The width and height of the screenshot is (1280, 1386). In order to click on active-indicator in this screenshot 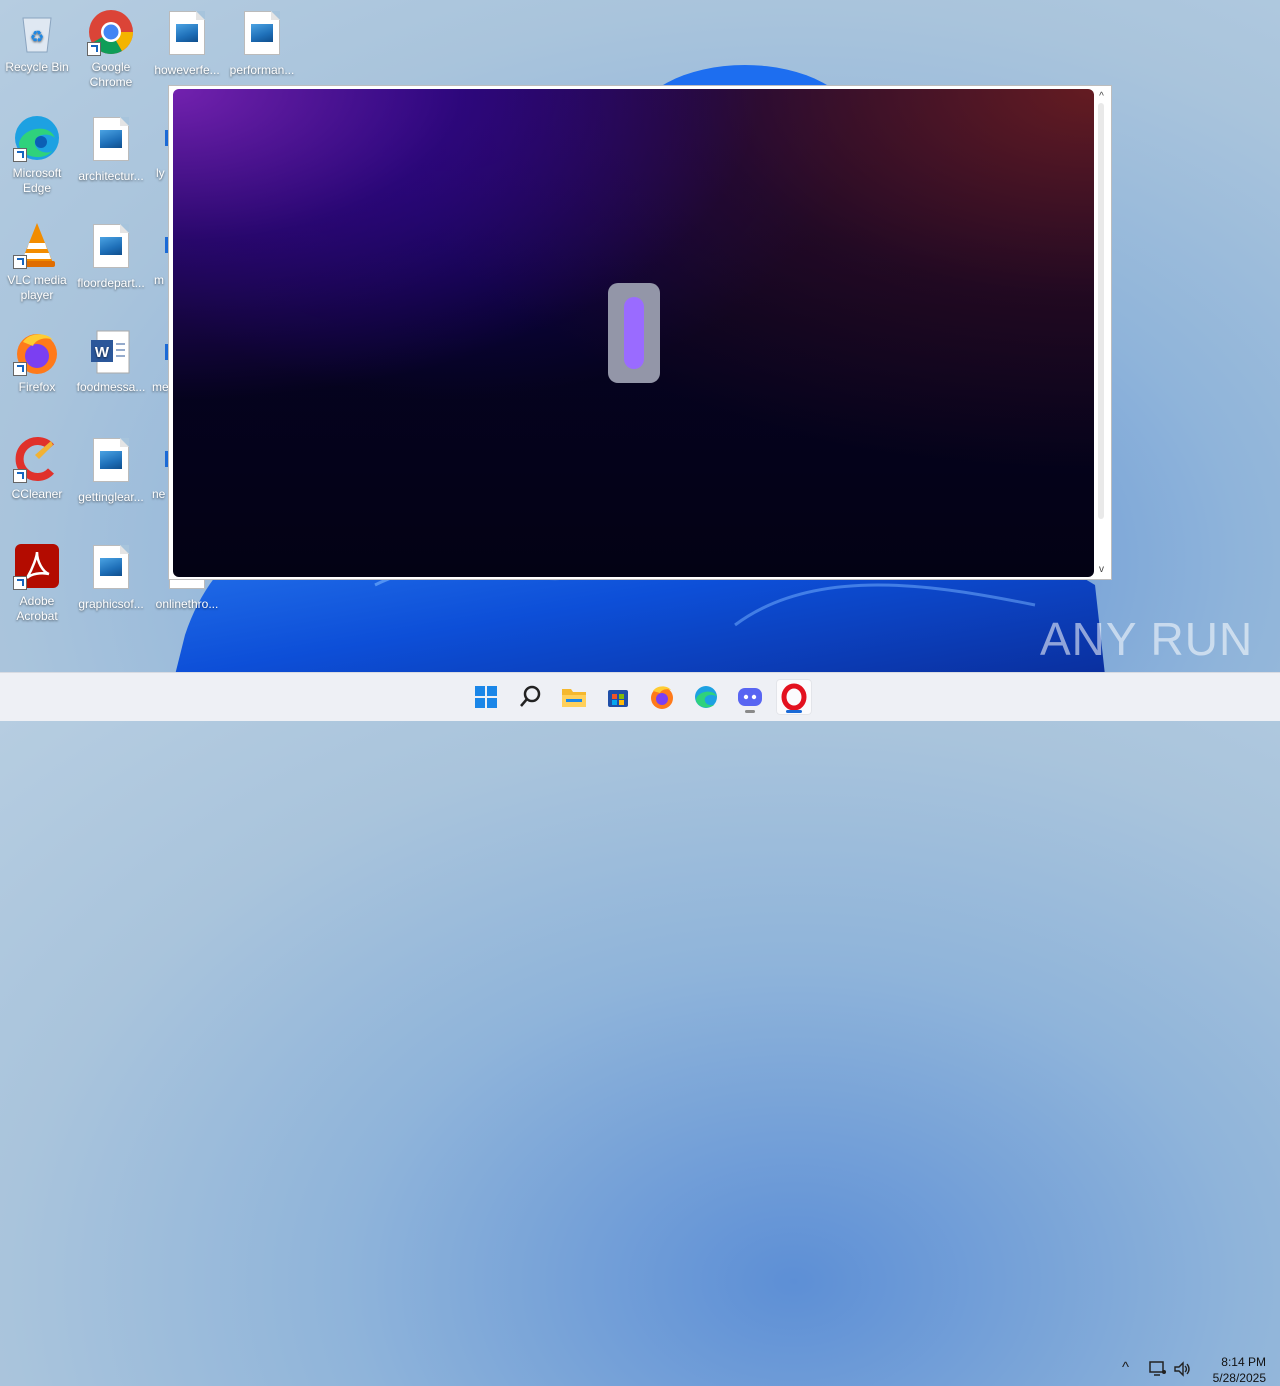, I will do `click(794, 711)`.